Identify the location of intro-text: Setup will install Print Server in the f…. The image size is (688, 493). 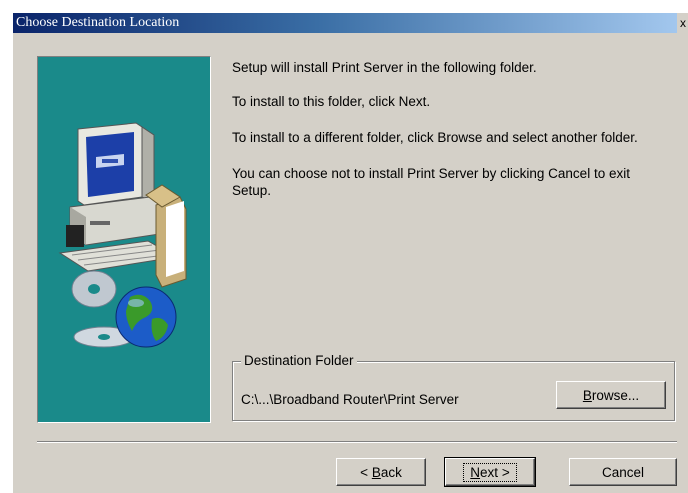
(384, 67).